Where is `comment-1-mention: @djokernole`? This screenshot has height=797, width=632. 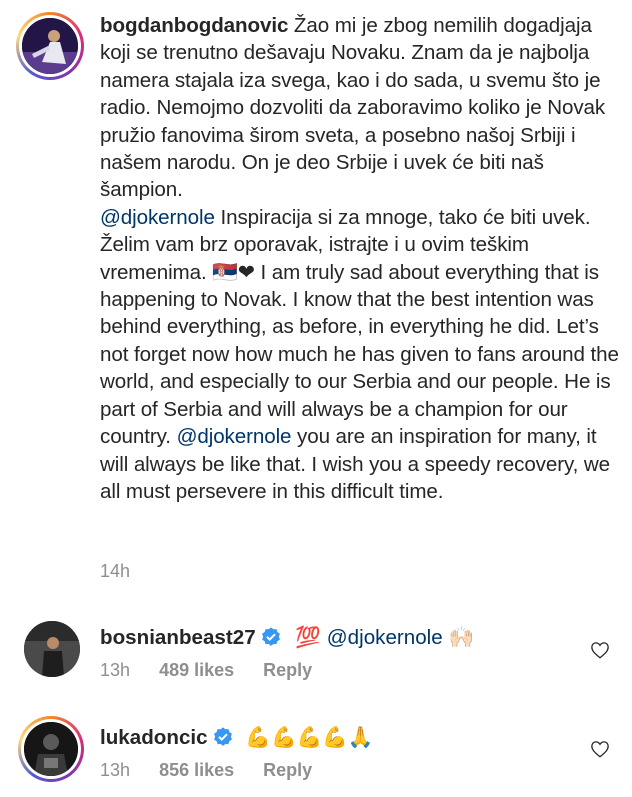 comment-1-mention: @djokernole is located at coordinates (385, 637).